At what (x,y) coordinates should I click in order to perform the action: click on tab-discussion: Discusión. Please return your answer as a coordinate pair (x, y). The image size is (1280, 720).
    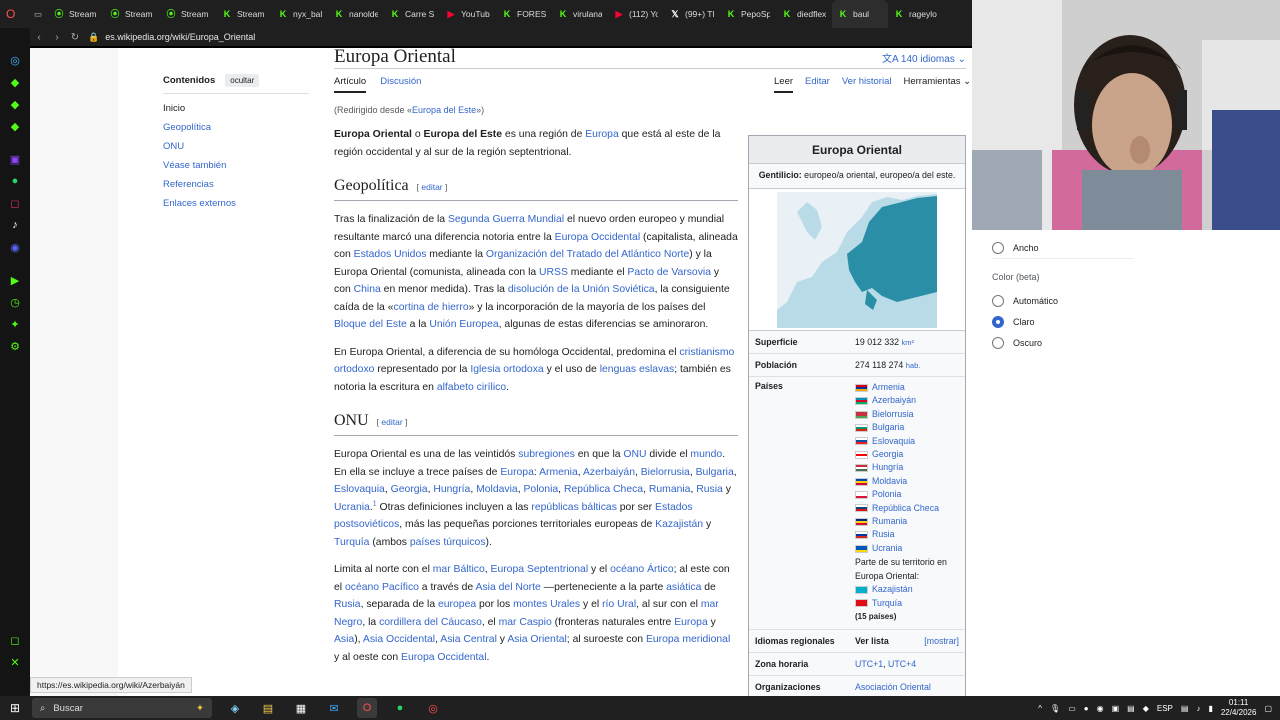
    Looking at the image, I should click on (400, 84).